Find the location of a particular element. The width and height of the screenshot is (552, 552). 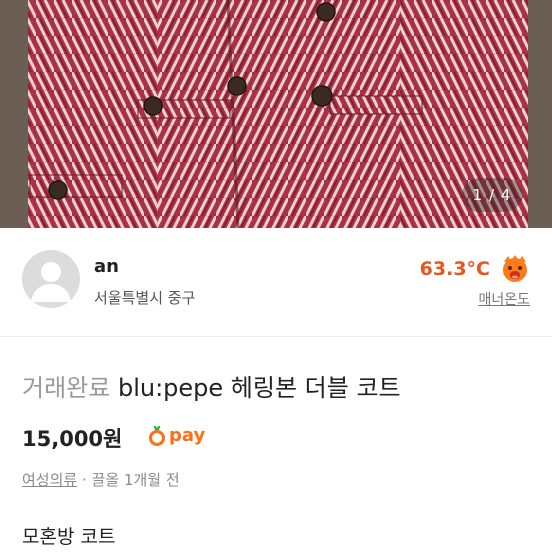

product-title: 거래완료 blu:pepe 헤링본 더블 코트 is located at coordinates (211, 385).